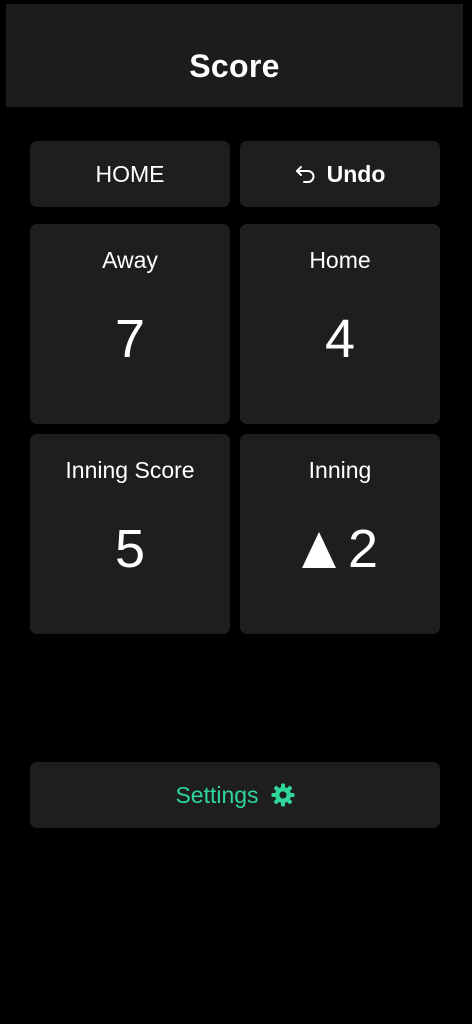 This screenshot has width=472, height=1024. I want to click on inning-score-label: Inning Score, so click(130, 470).